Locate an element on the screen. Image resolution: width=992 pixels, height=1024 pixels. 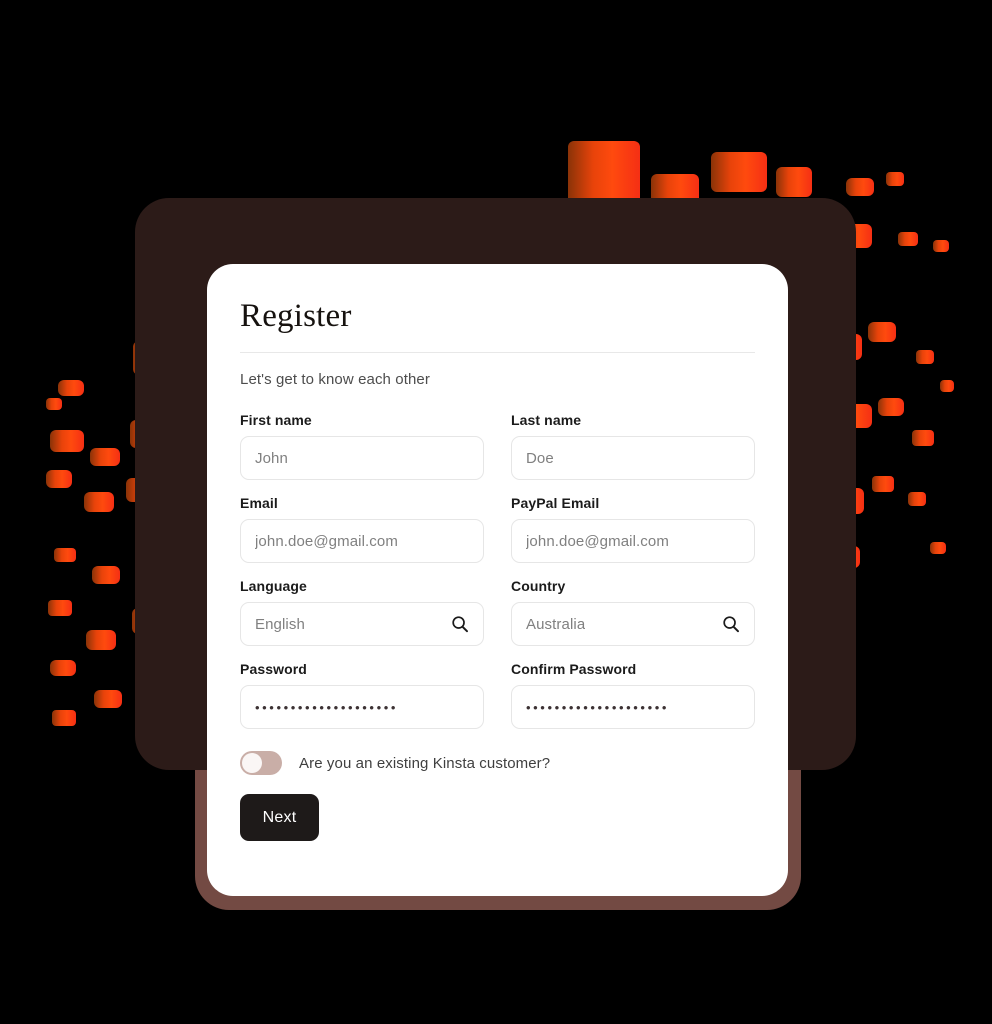
field-label: Country is located at coordinates (538, 586).